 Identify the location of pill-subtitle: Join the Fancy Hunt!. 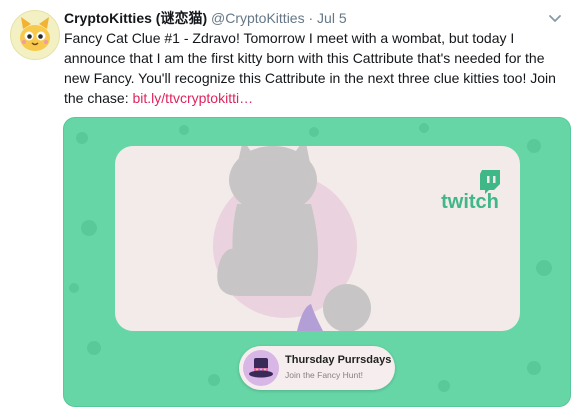
(324, 375).